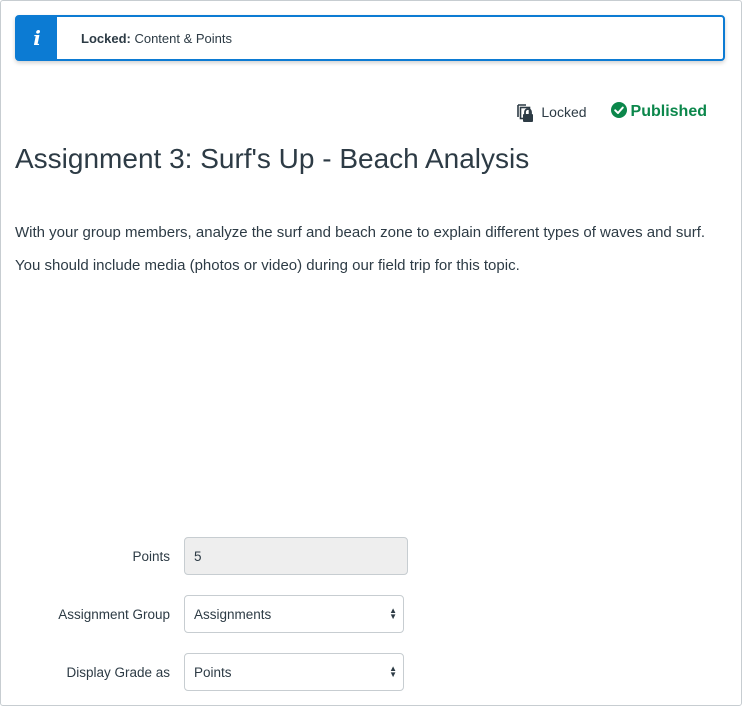 This screenshot has width=742, height=706. What do you see at coordinates (618, 112) in the screenshot?
I see `check-circle-icon` at bounding box center [618, 112].